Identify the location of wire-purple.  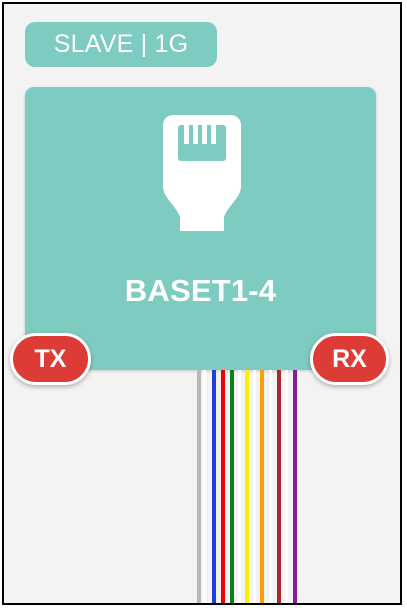
(295, 486).